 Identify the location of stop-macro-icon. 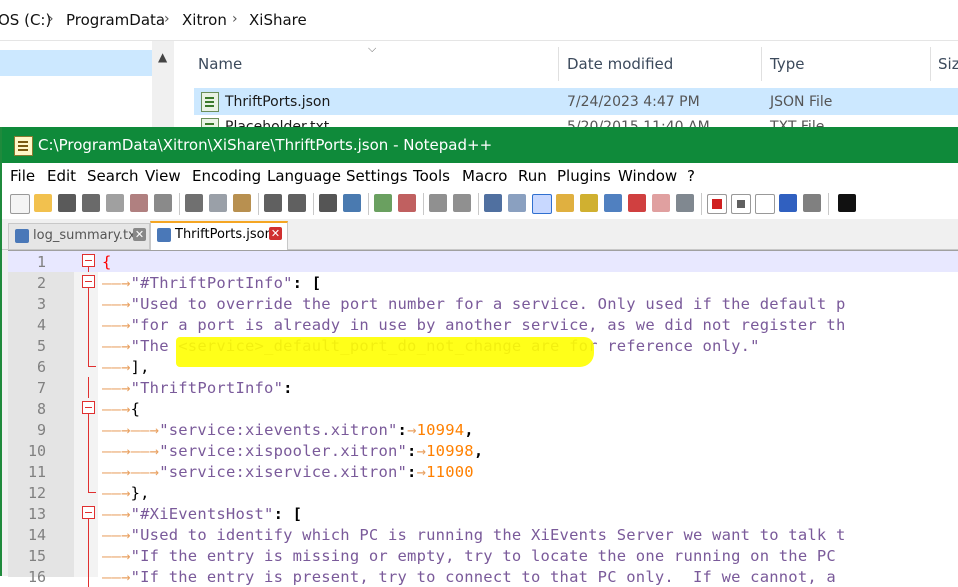
(741, 204).